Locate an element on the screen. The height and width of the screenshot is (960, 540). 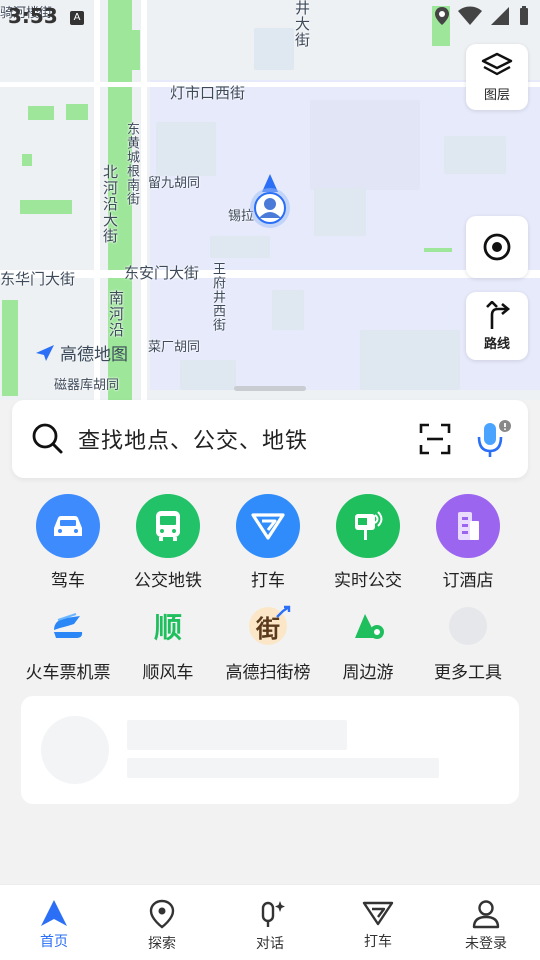
drive-label: 驾车 is located at coordinates (68, 581).